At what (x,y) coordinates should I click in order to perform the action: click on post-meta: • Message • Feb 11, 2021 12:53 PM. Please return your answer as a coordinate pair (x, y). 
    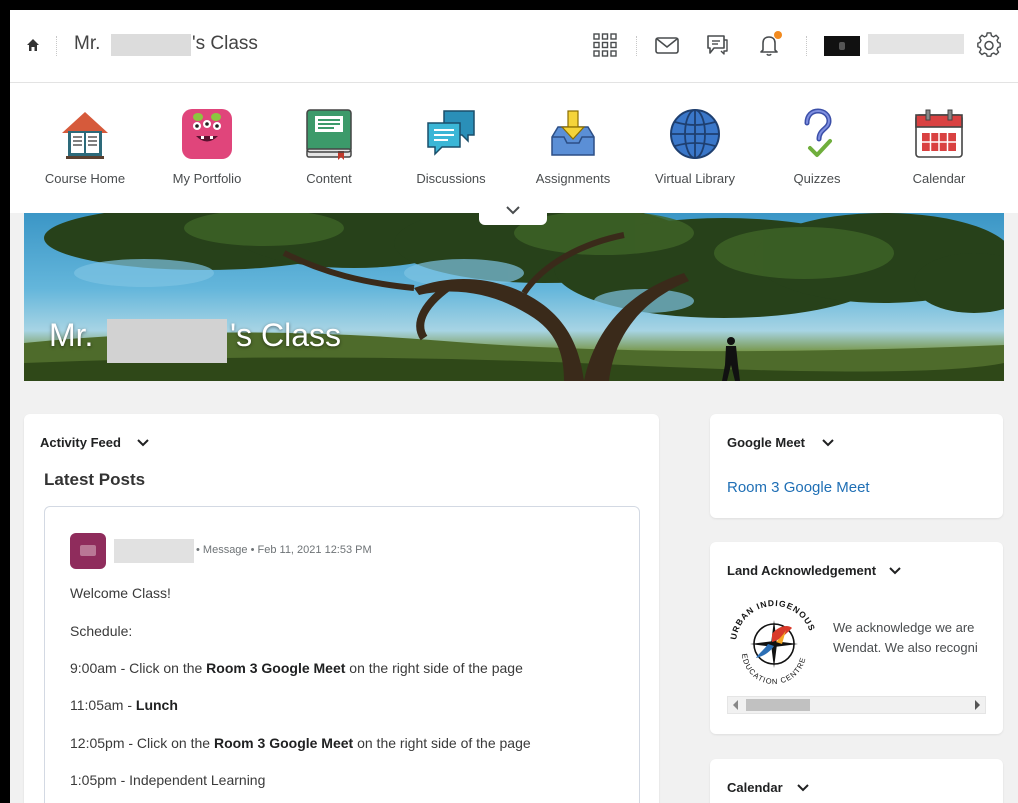
    Looking at the image, I should click on (284, 550).